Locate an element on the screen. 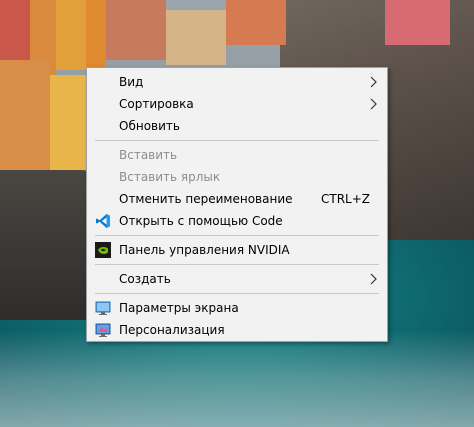 Image resolution: width=474 pixels, height=427 pixels. menu-item-undo-rename: Отменить переименование CTRL+Z is located at coordinates (237, 199).